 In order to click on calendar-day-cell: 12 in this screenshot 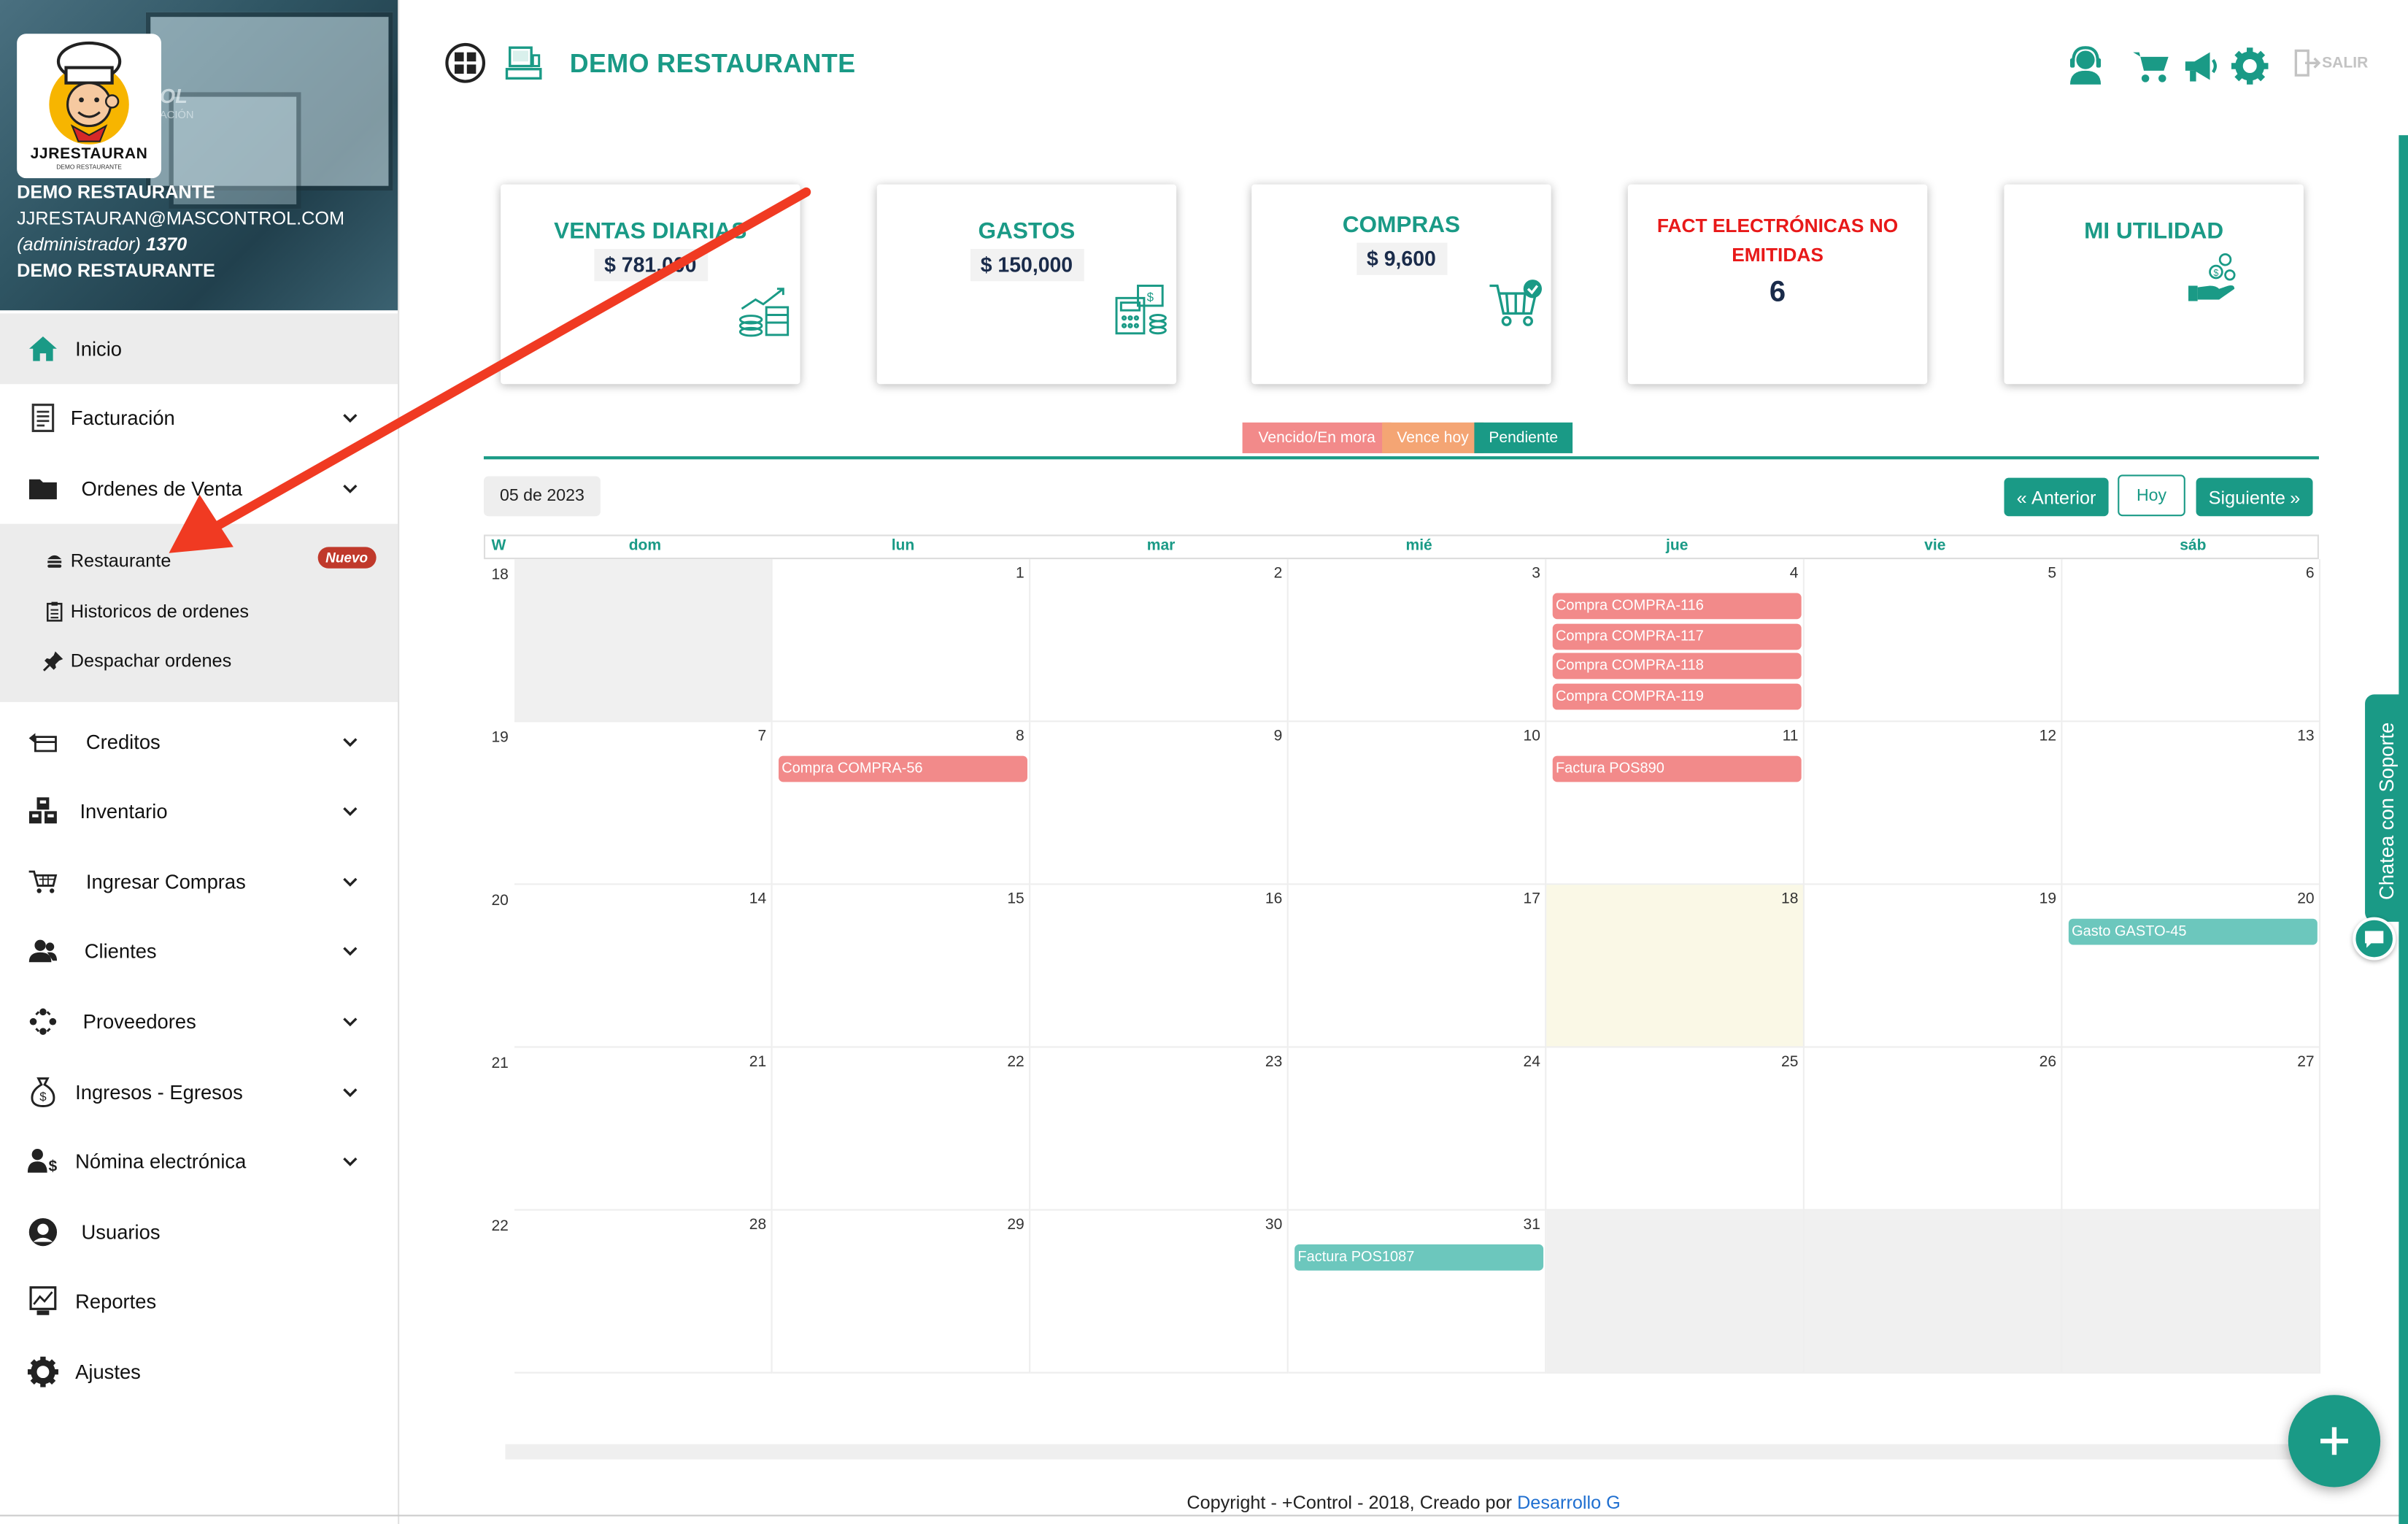, I will do `click(1933, 804)`.